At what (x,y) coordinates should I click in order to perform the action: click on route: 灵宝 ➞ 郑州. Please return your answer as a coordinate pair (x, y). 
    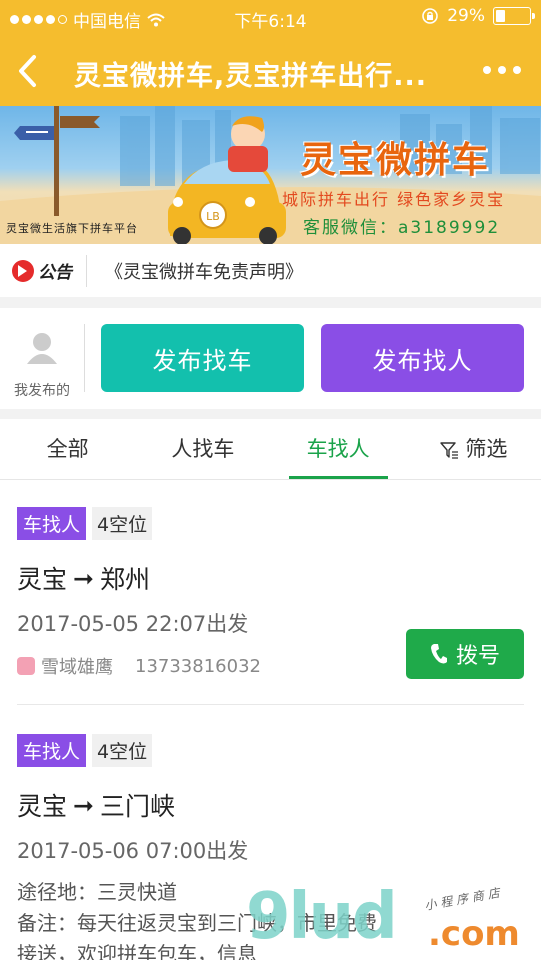
    Looking at the image, I should click on (83, 578).